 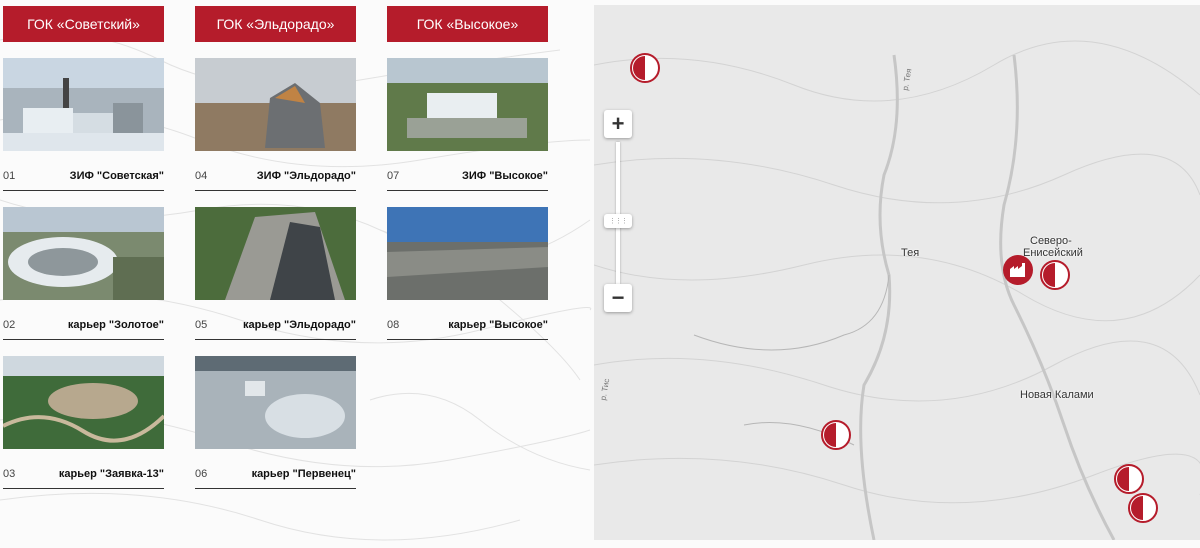 I want to click on card-zif-vysokoe: 07 ЗИФ "Высокое", so click(x=467, y=124).